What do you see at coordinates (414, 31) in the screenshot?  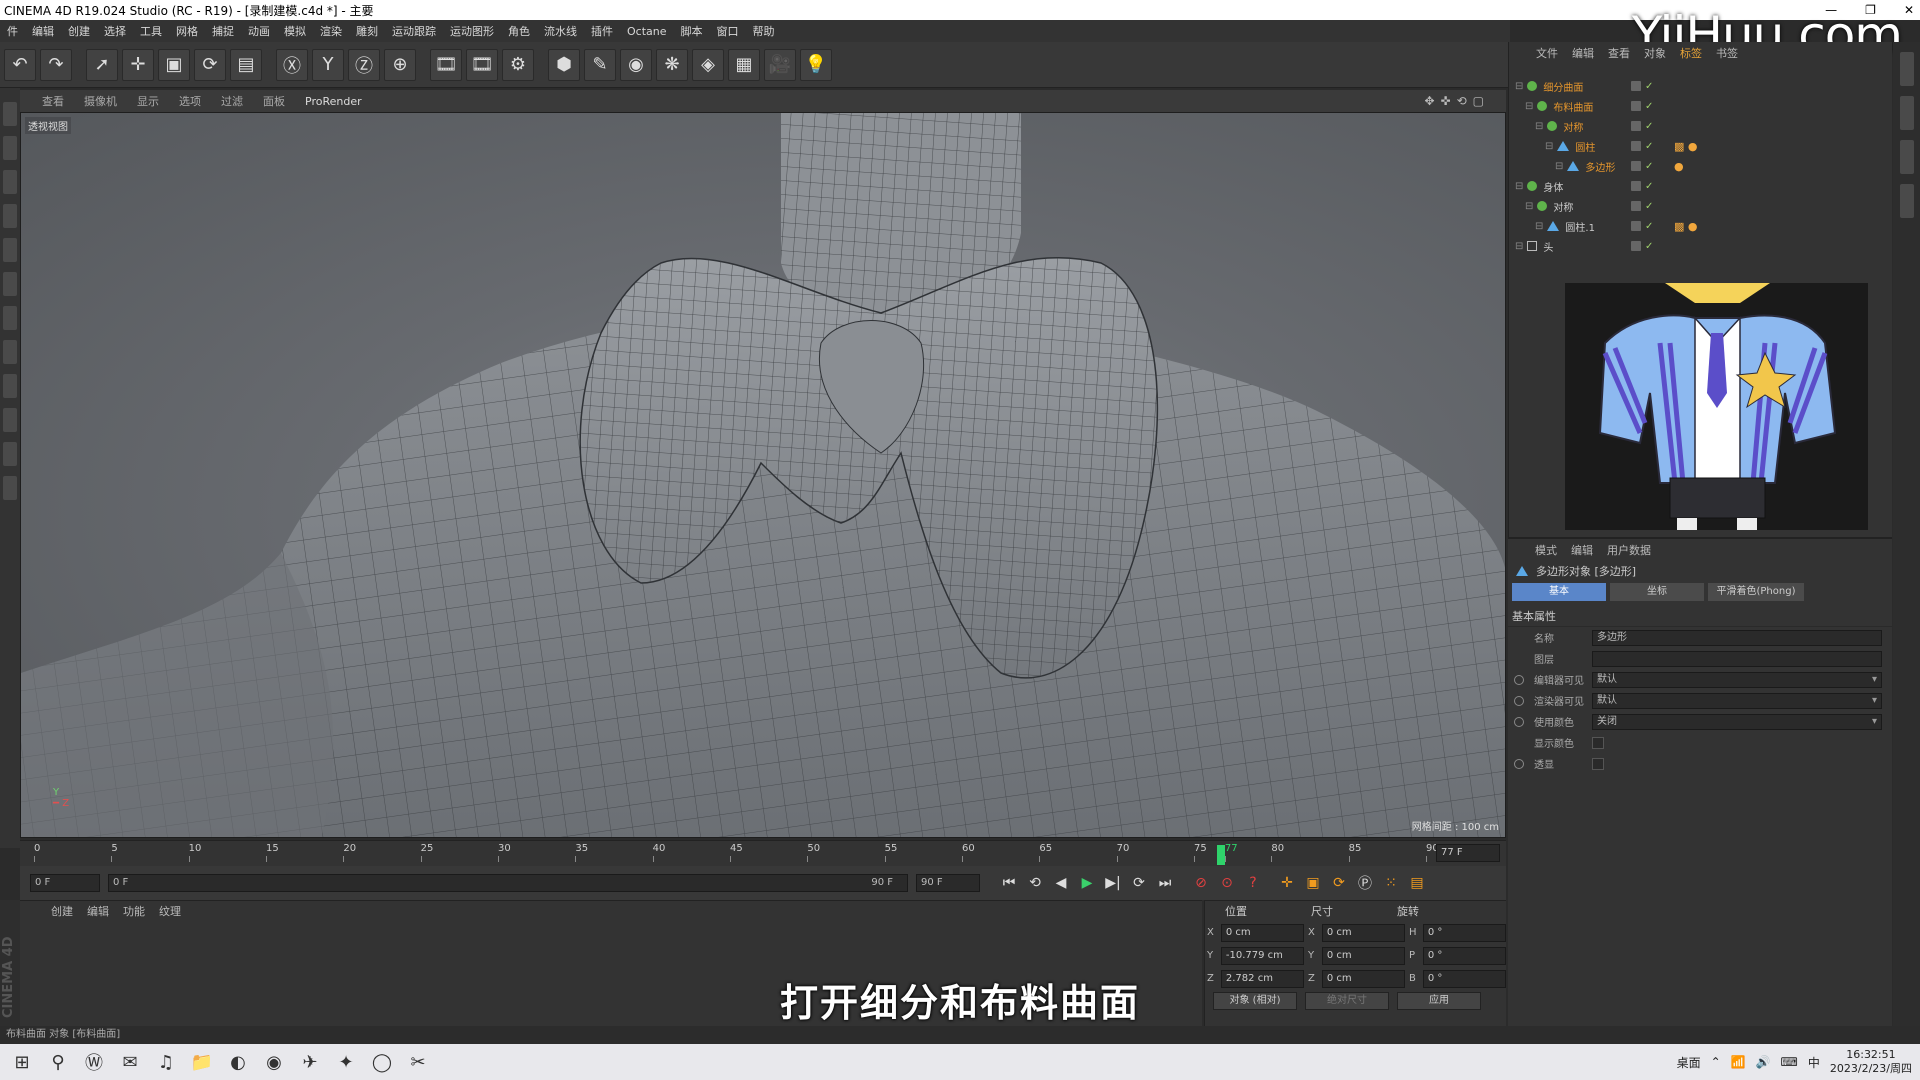 I see `menu-item: 运动跟踪` at bounding box center [414, 31].